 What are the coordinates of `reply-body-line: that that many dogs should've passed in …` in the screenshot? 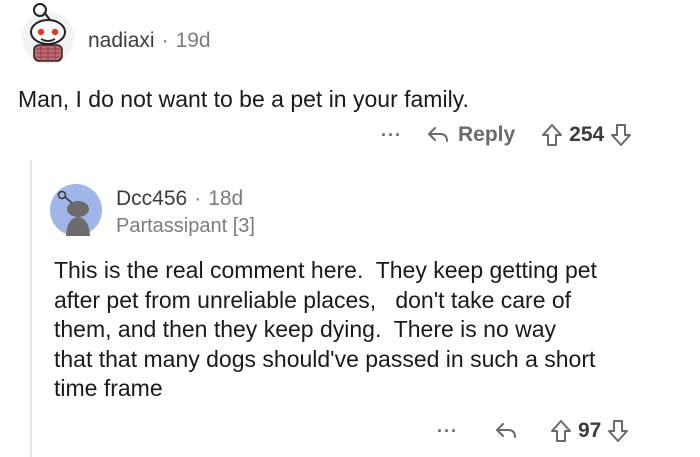 It's located at (325, 358).